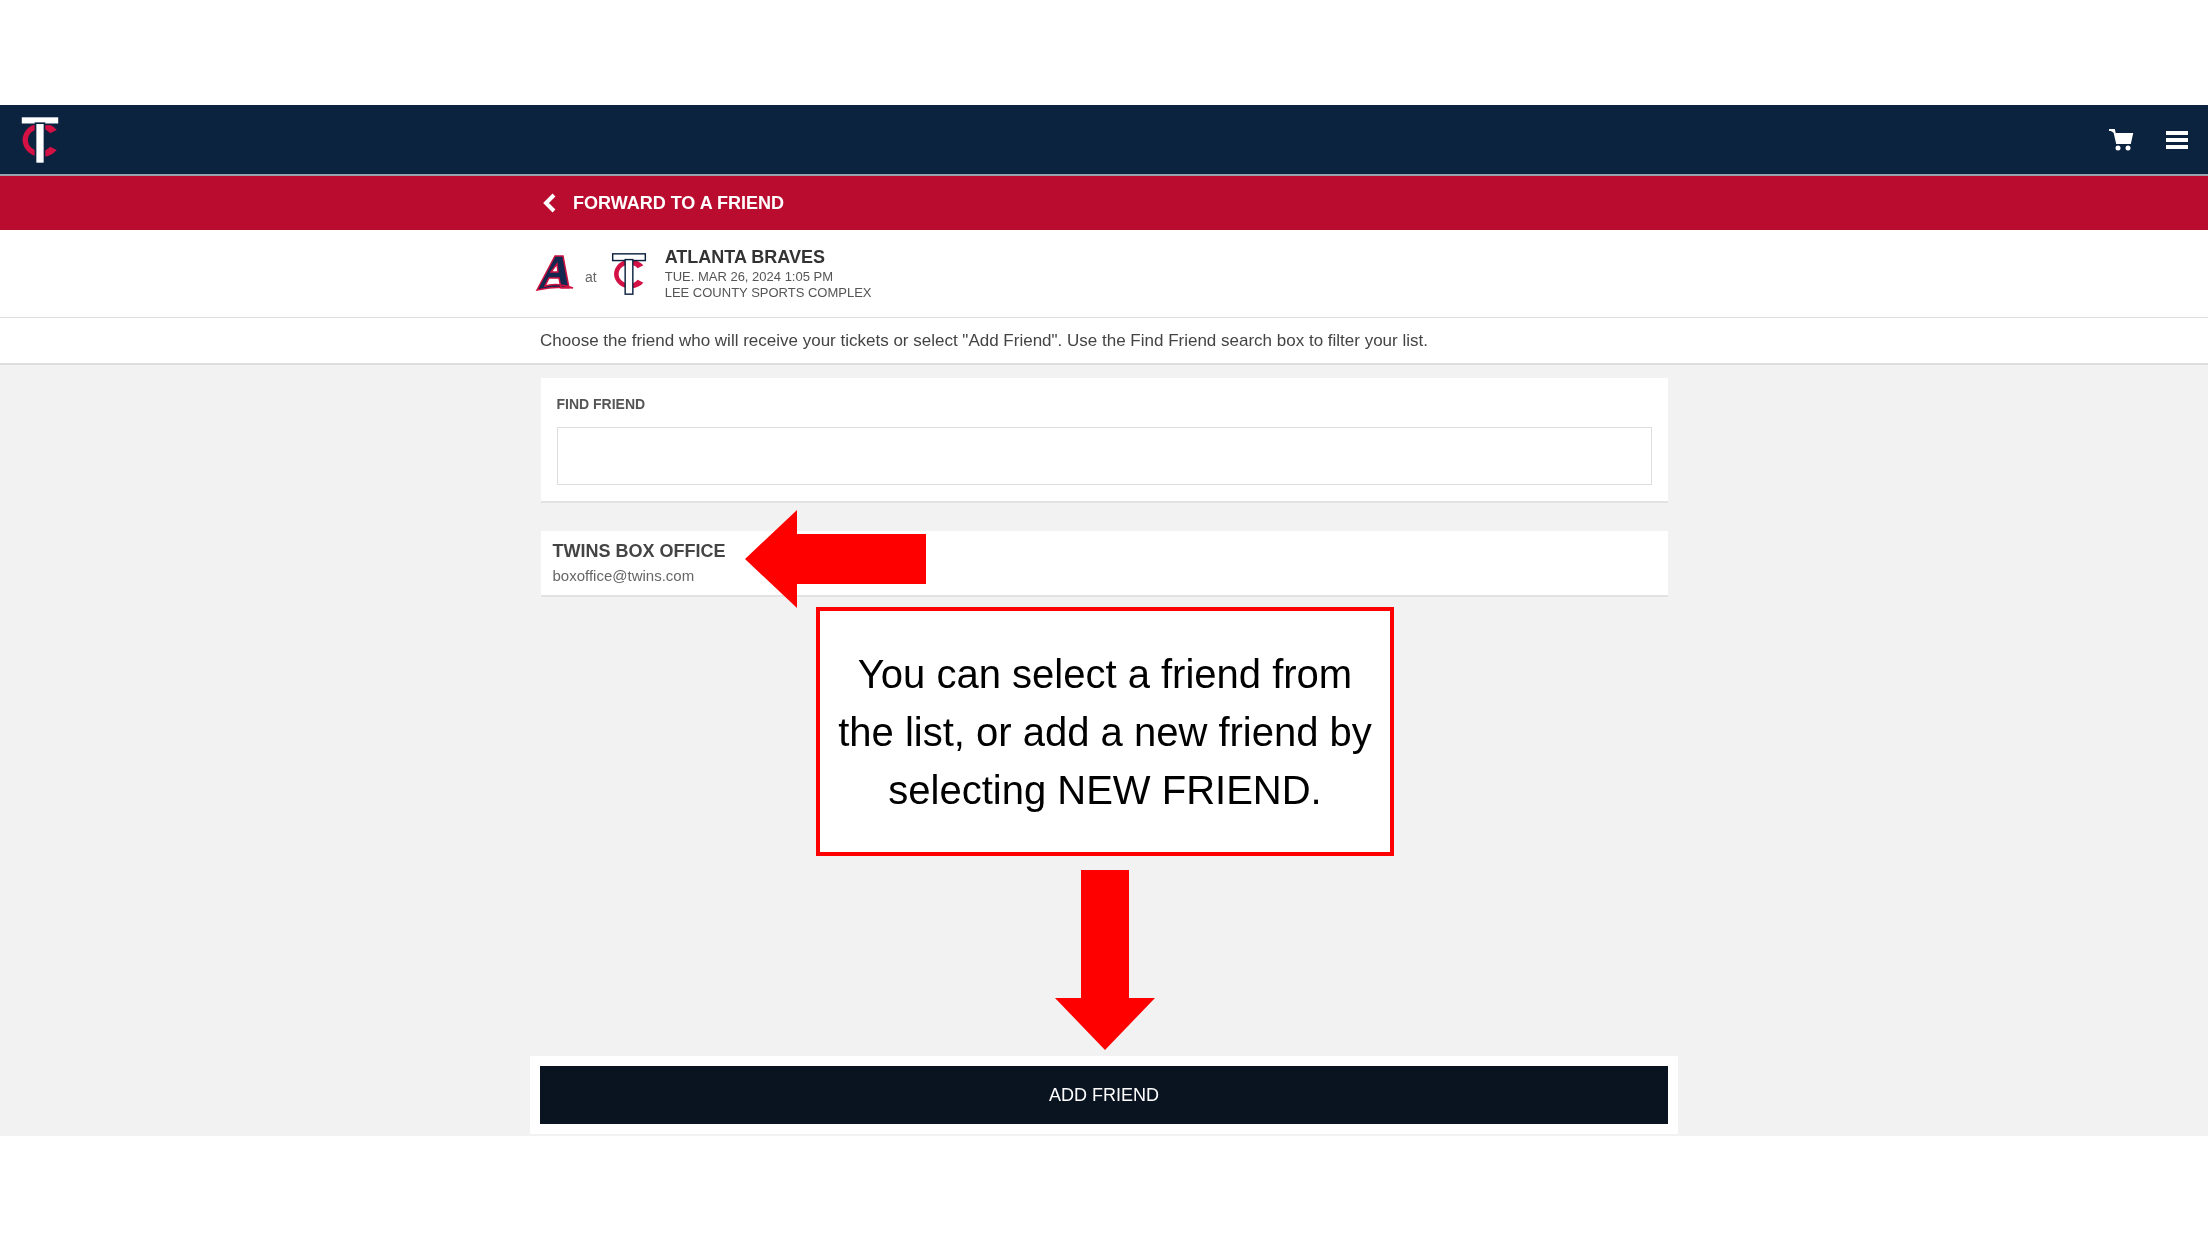  What do you see at coordinates (601, 404) in the screenshot?
I see `field-label: FIND FRIEND` at bounding box center [601, 404].